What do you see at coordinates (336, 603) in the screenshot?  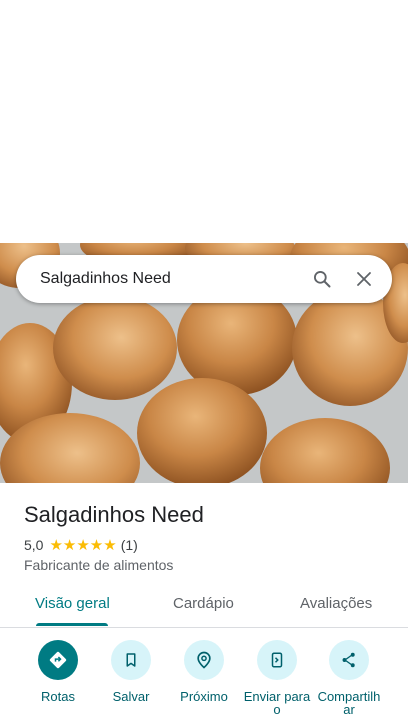 I see `tab-reviews: Avaliações` at bounding box center [336, 603].